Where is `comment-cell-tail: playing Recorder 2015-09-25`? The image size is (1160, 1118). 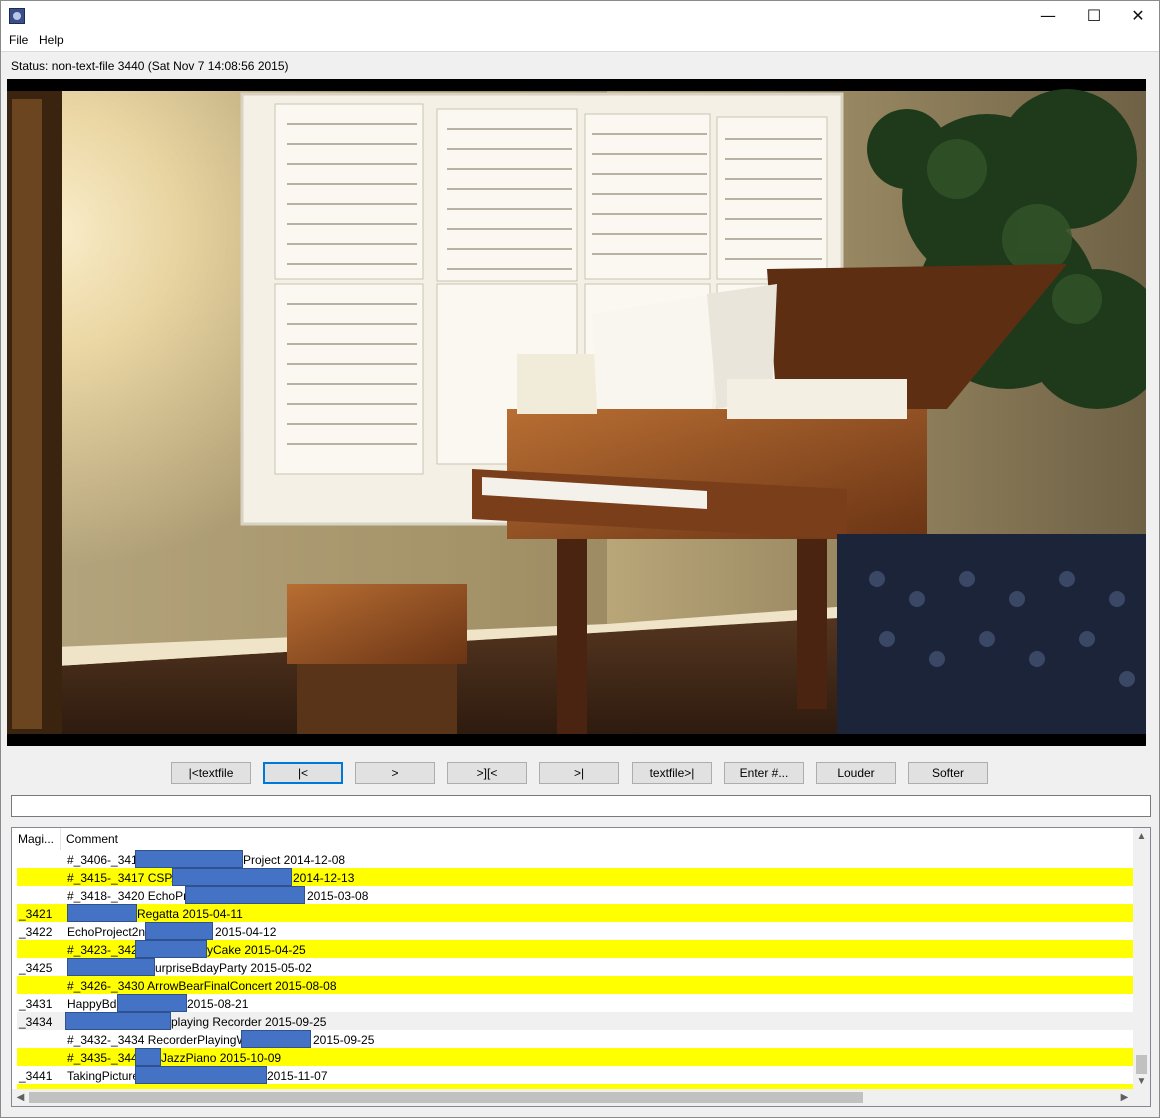 comment-cell-tail: playing Recorder 2015-09-25 is located at coordinates (249, 1022).